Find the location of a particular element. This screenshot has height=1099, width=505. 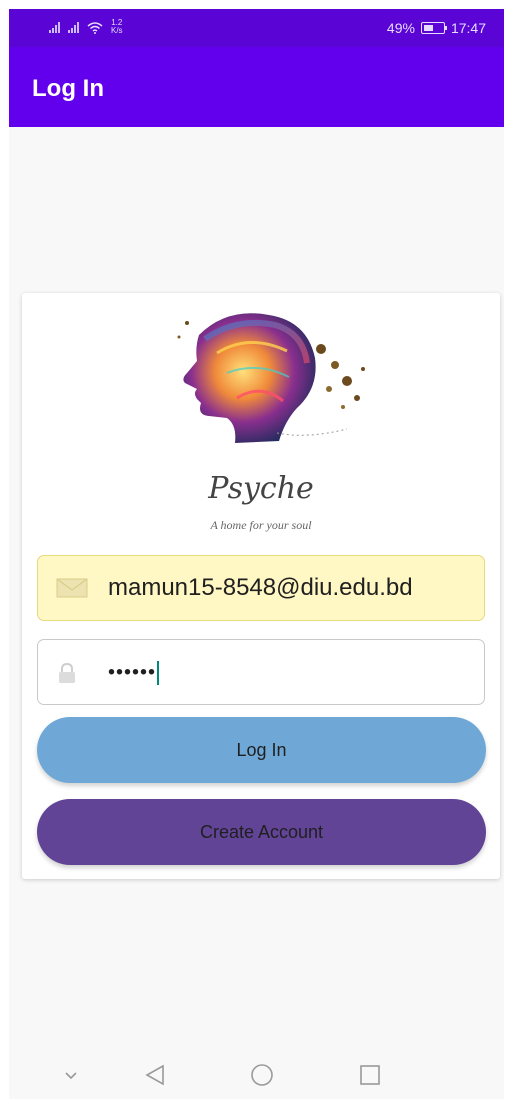

password-value: •••••• is located at coordinates (134, 673).